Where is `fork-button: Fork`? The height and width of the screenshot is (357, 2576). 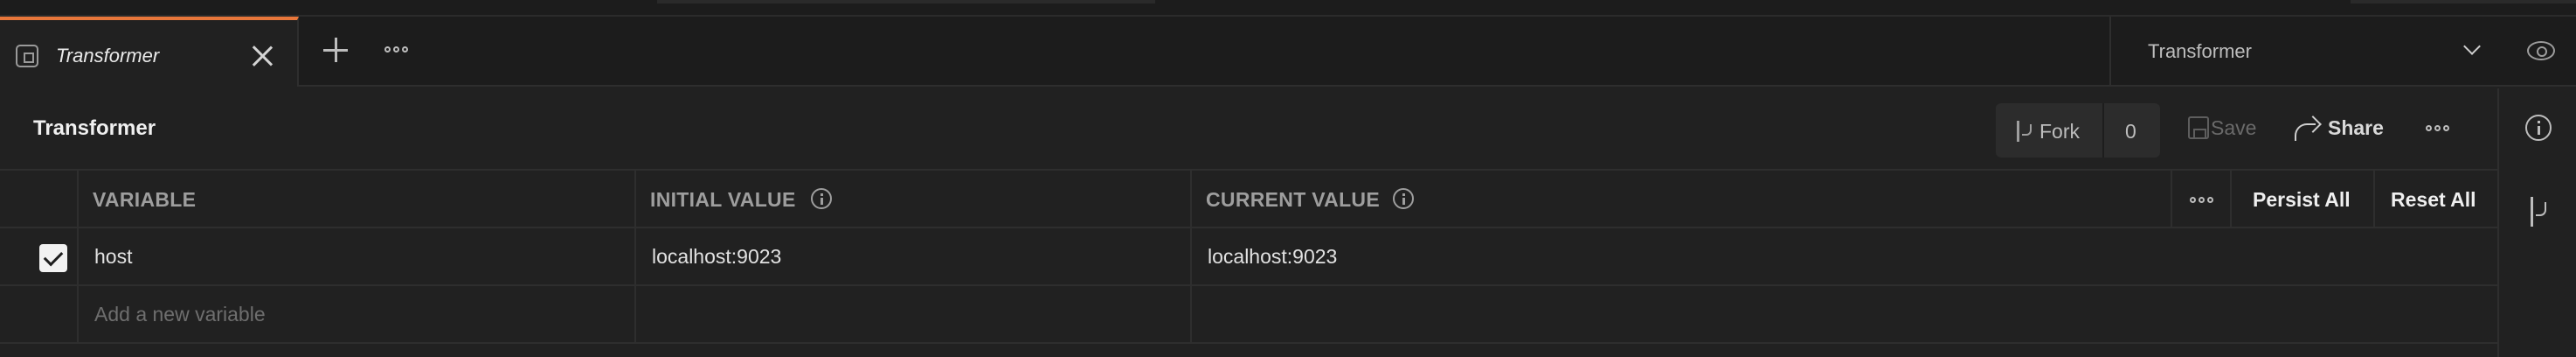
fork-button: Fork is located at coordinates (2050, 130).